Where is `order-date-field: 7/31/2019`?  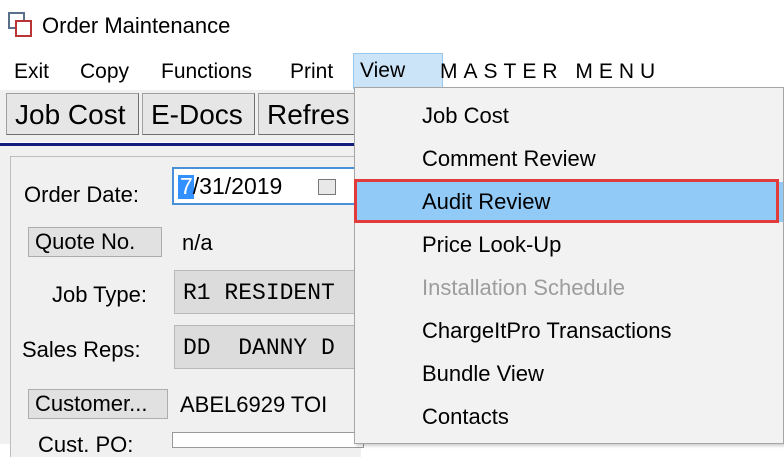 order-date-field: 7/31/2019 is located at coordinates (267, 186).